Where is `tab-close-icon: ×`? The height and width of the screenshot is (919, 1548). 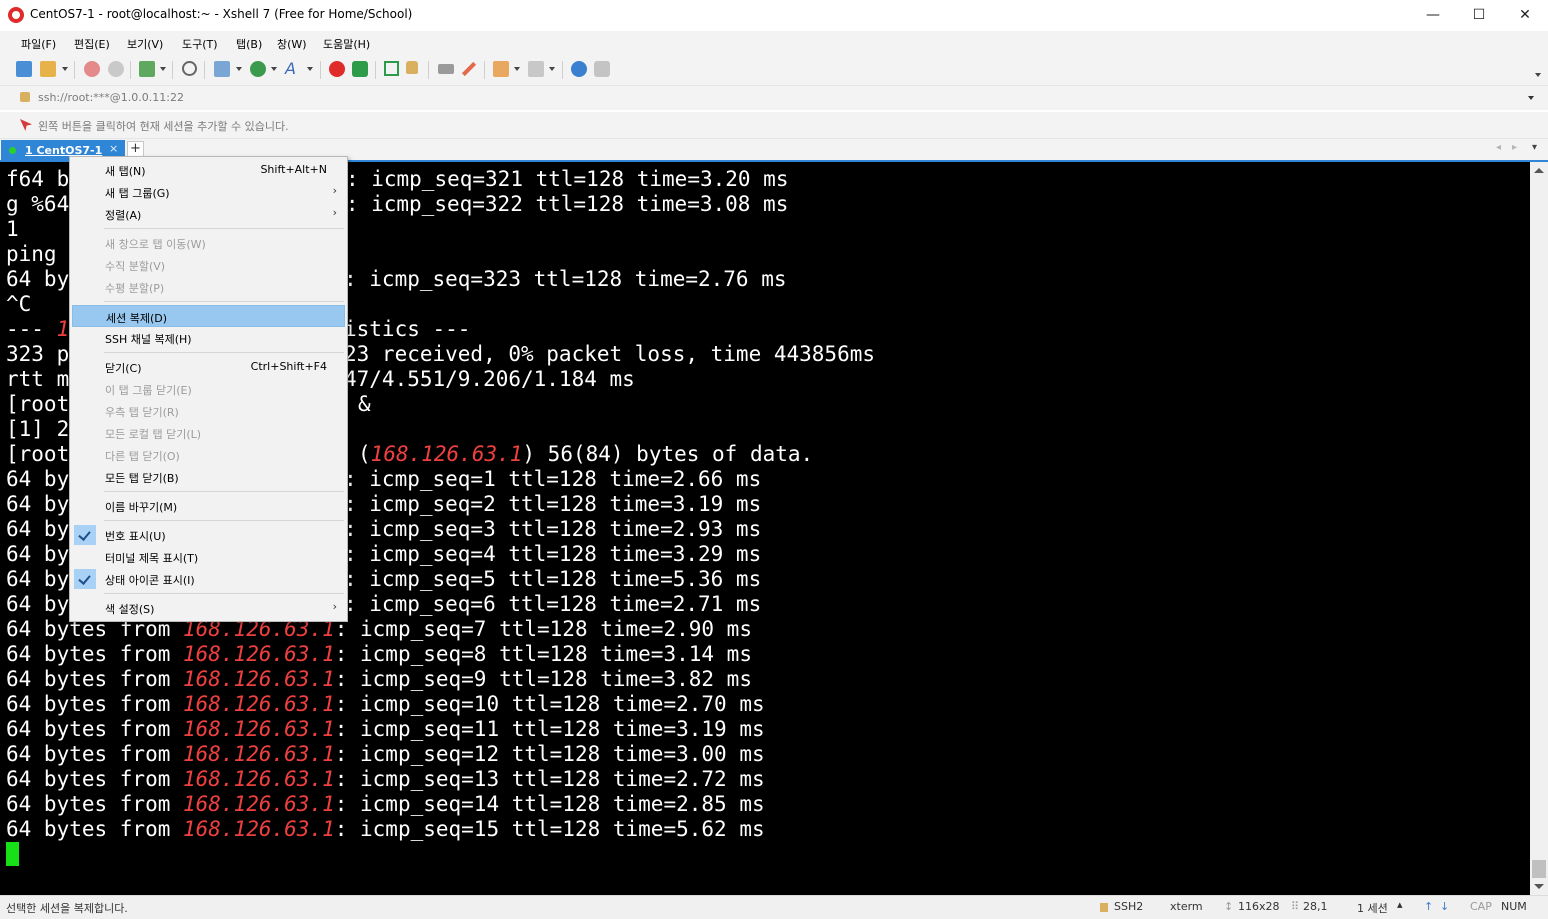
tab-close-icon: × is located at coordinates (113, 148).